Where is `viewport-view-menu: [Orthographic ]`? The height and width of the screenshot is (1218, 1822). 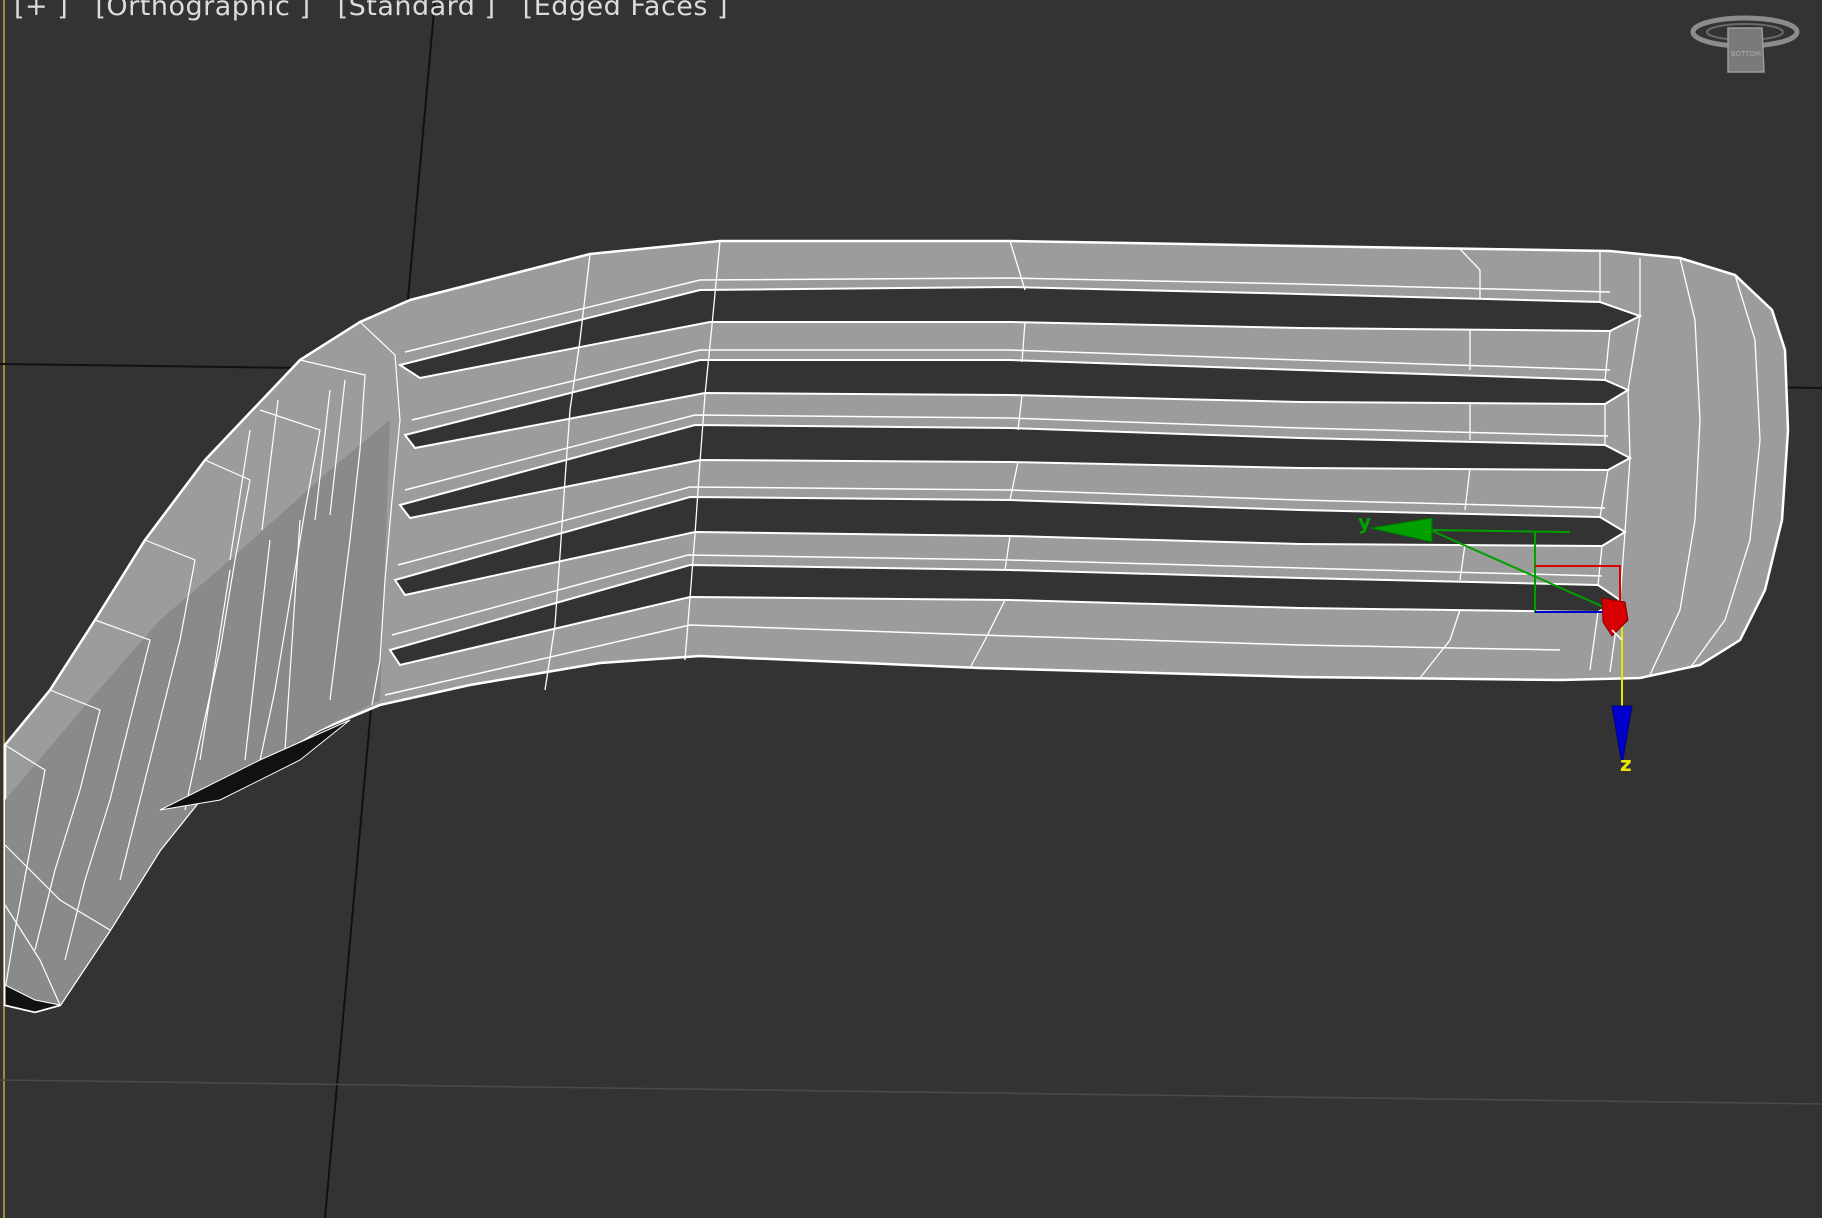 viewport-view-menu: [Orthographic ] is located at coordinates (202, 11).